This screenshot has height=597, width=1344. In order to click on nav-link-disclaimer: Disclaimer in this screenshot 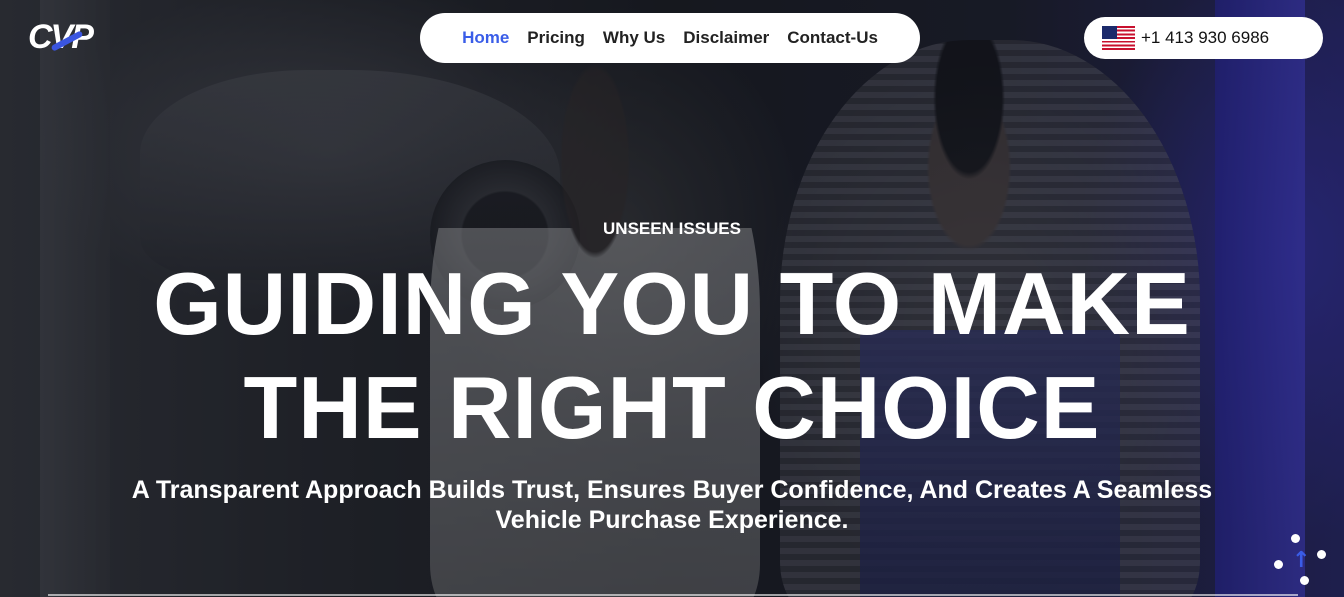, I will do `click(726, 38)`.